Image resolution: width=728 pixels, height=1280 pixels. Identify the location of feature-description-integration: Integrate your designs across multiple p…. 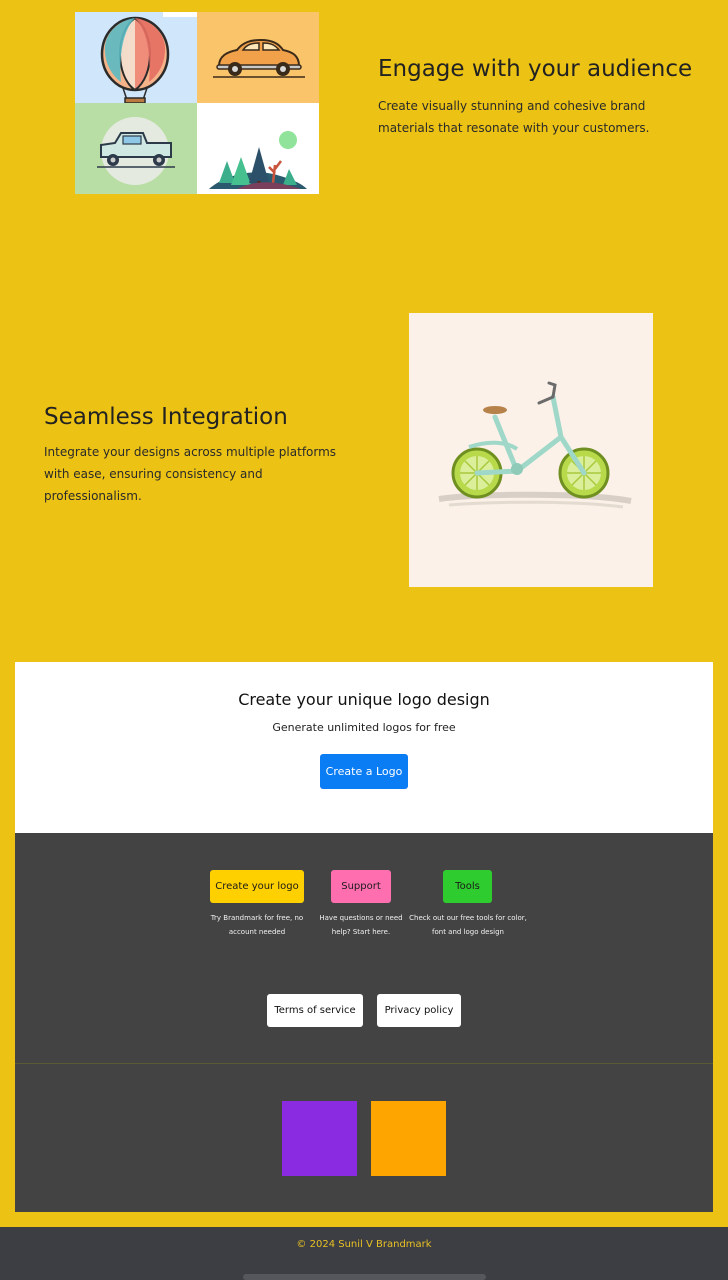
(190, 474).